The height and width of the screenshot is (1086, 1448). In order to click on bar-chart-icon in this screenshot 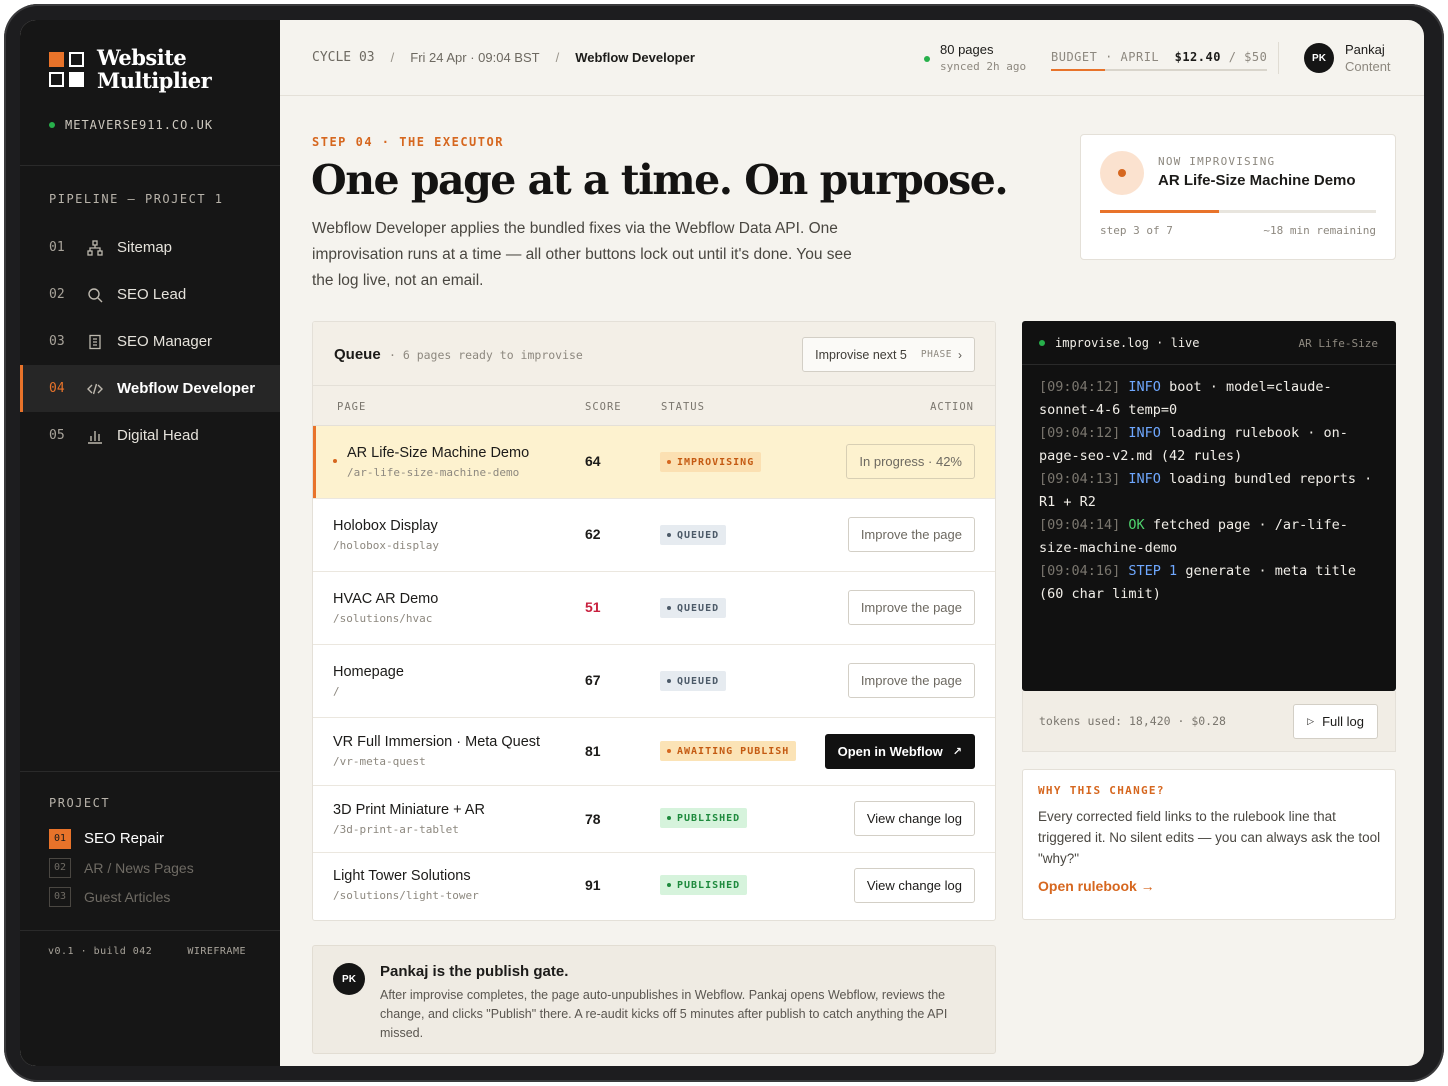, I will do `click(95, 436)`.